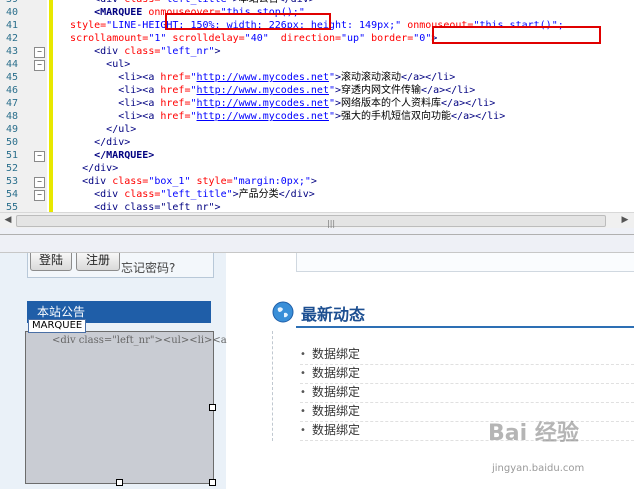 The image size is (634, 489). I want to click on scroll-right-icon: ▶, so click(625, 220).